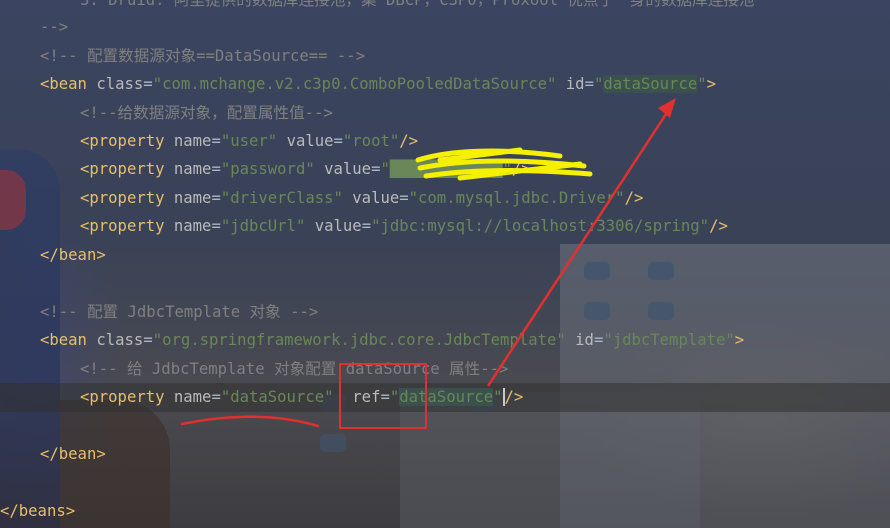  Describe the element at coordinates (669, 340) in the screenshot. I see `code-token-val: "jdbcTemplate"` at that location.